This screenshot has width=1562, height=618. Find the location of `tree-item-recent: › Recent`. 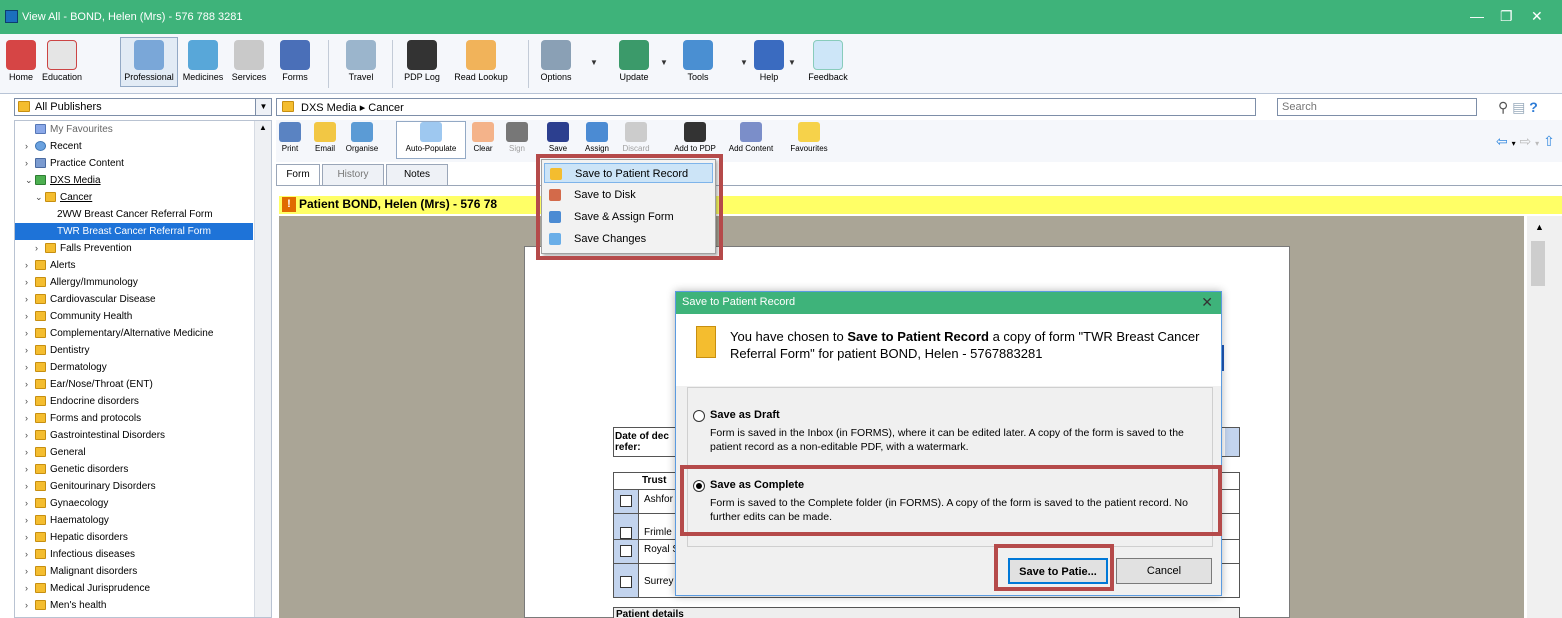

tree-item-recent: › Recent is located at coordinates (53, 146).